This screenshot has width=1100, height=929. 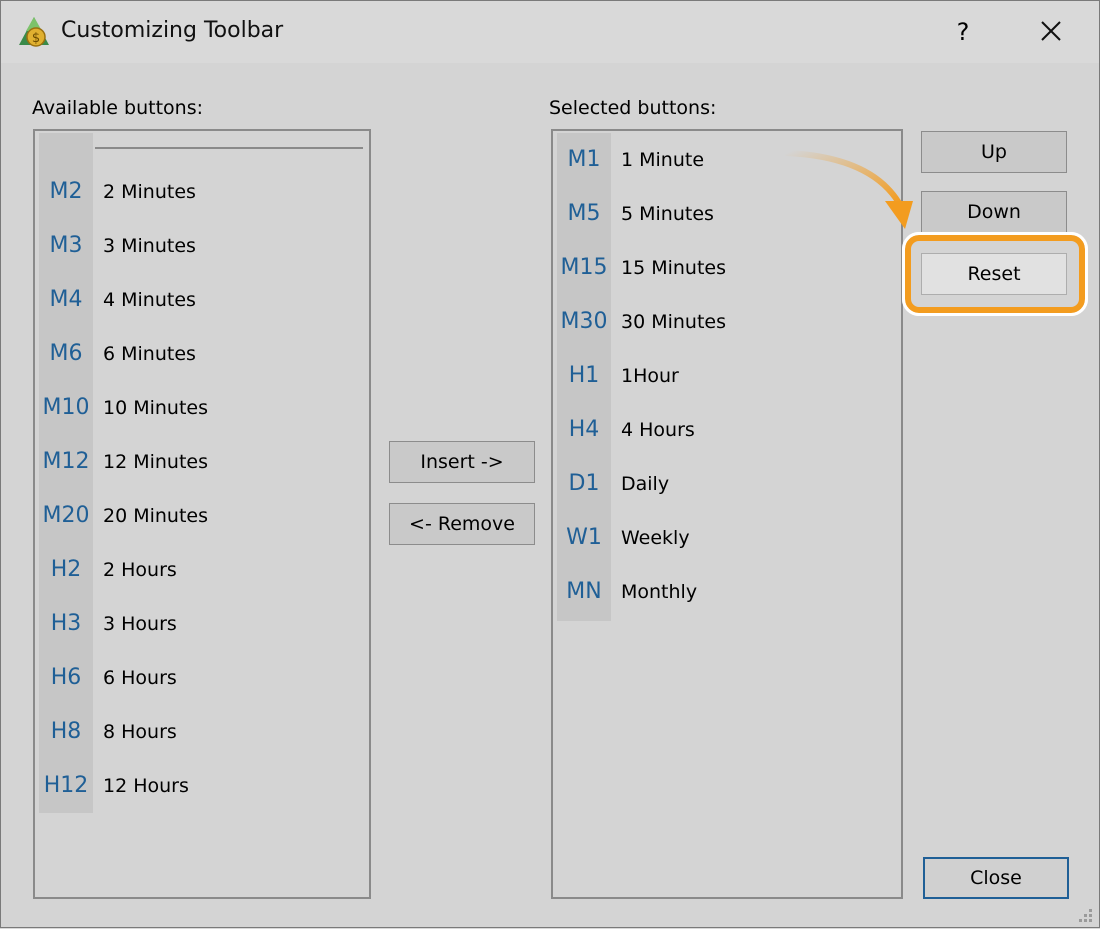 What do you see at coordinates (149, 192) in the screenshot?
I see `timeframe-name: 2 Minutes` at bounding box center [149, 192].